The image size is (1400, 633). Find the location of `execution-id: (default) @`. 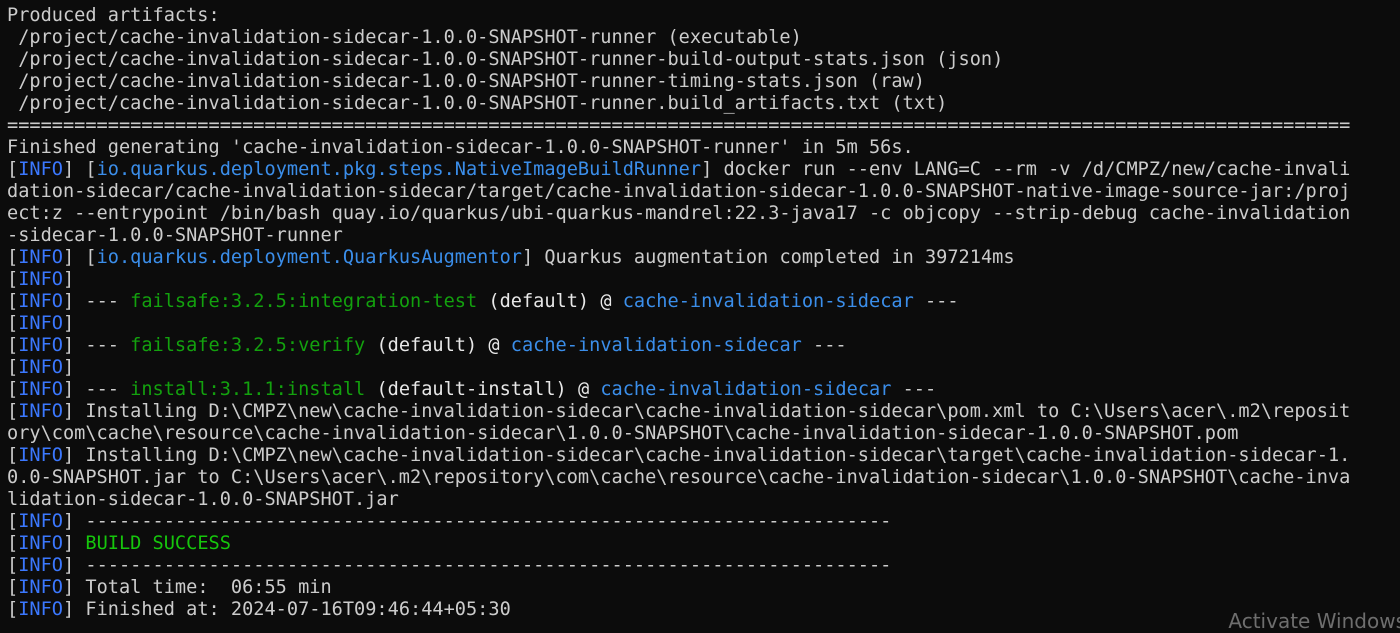

execution-id: (default) @ is located at coordinates (550, 301).